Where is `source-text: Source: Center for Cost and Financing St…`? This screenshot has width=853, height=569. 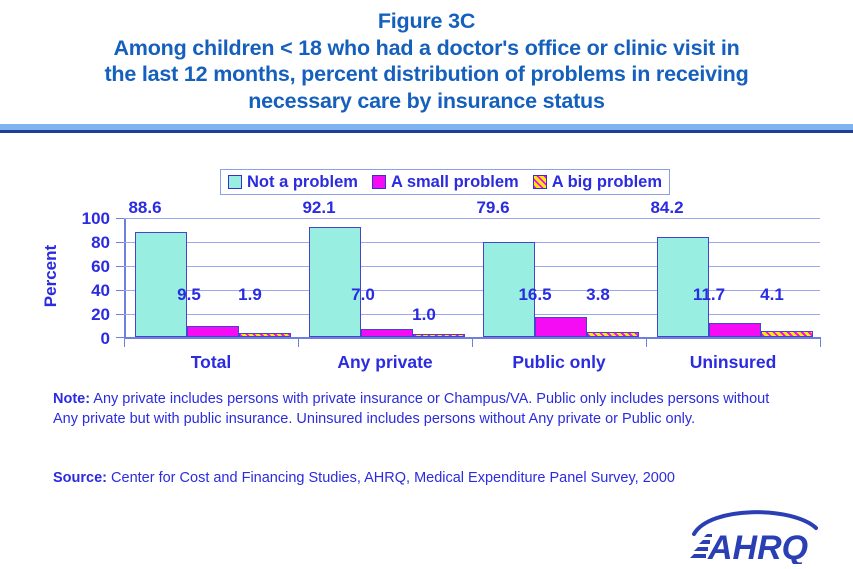
source-text: Source: Center for Cost and Financing St… is located at coordinates (433, 478).